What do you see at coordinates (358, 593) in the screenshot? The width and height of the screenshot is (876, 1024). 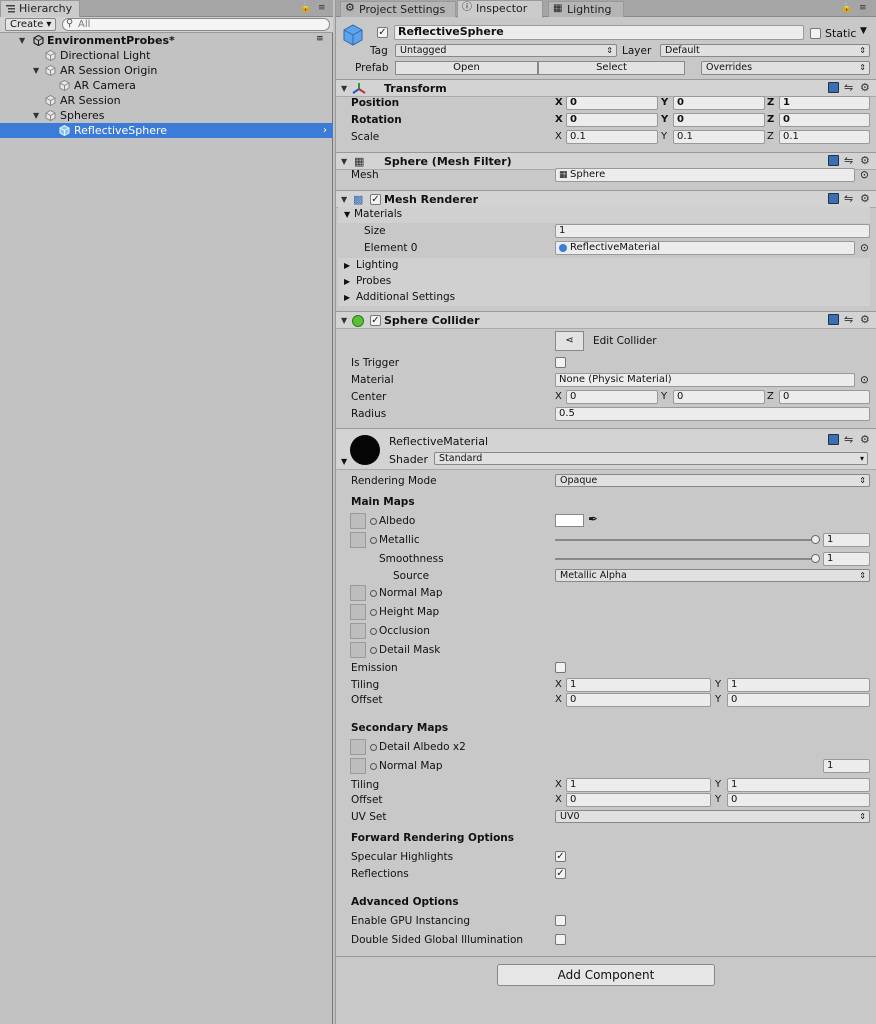 I see `normal-map-texture-slot` at bounding box center [358, 593].